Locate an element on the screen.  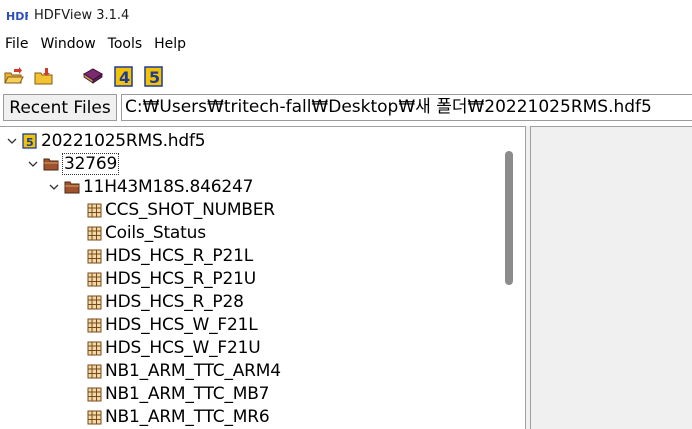
close-file-icon is located at coordinates (44, 76).